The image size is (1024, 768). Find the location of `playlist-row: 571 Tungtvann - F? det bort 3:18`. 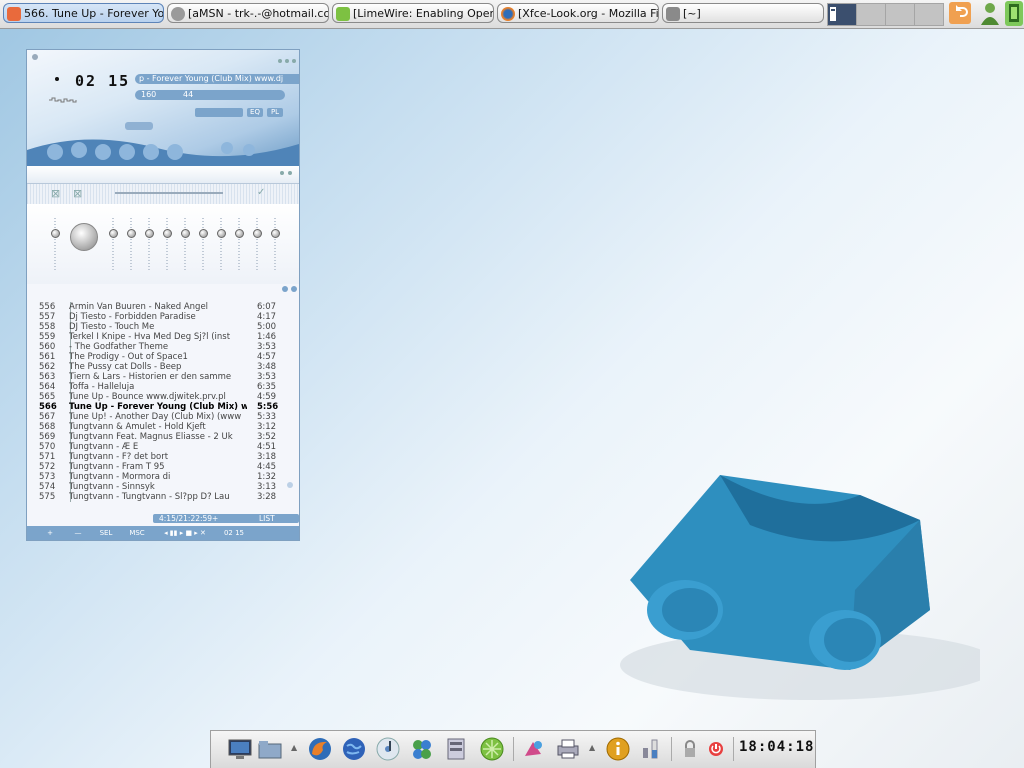

playlist-row: 571 Tungtvann - F? det bort 3:18 is located at coordinates (167, 457).